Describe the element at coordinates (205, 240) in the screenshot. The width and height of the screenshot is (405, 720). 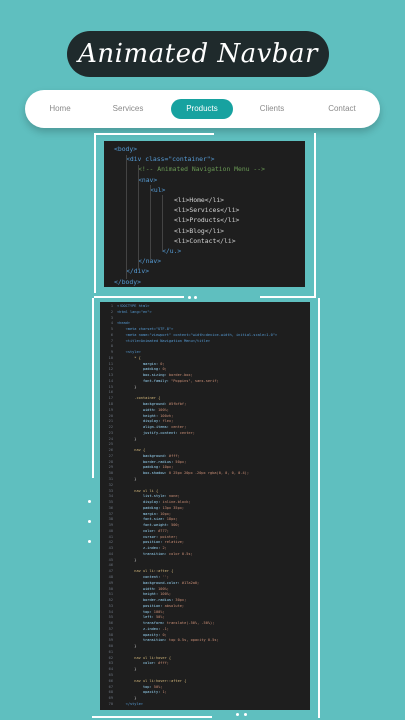
I see `code-line: <li>Contact</li>` at that location.